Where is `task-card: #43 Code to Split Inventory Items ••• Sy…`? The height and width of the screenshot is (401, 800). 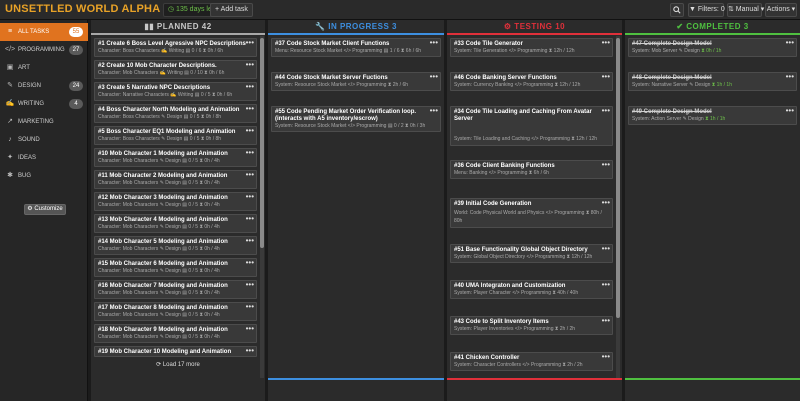
task-card: #43 Code to Split Inventory Items ••• Sy… is located at coordinates (531, 325).